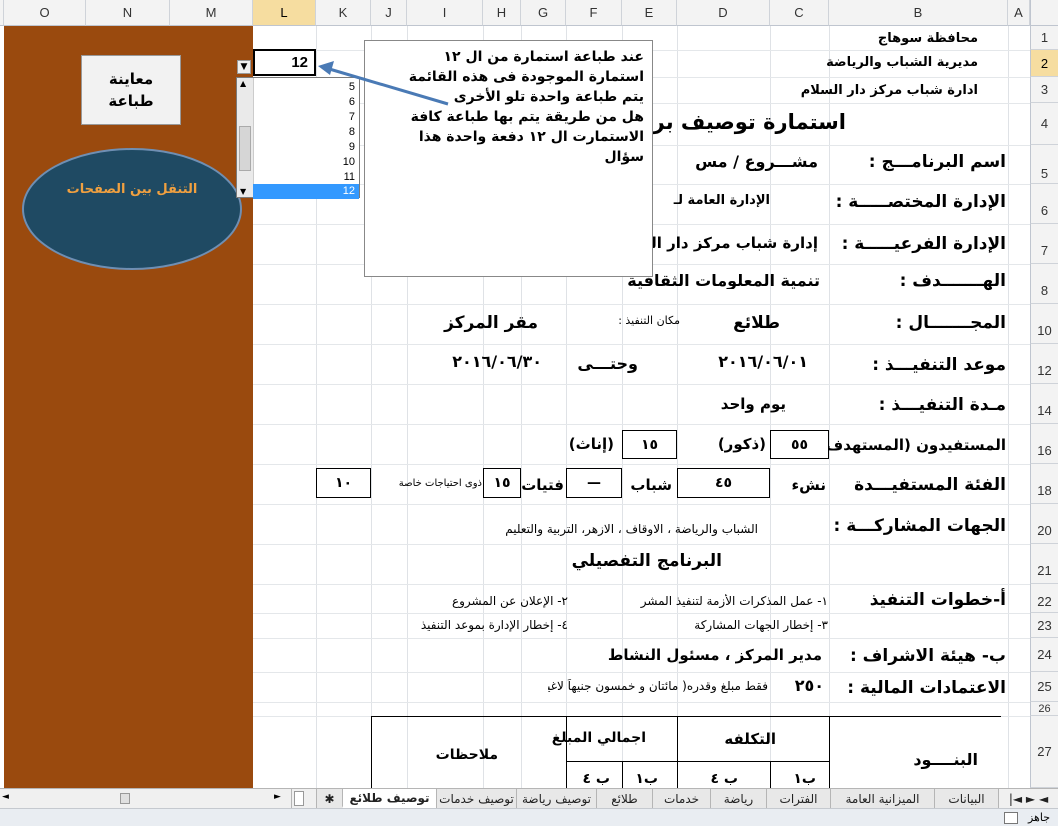  I want to click on sheet-tab: توصيف خدمات, so click(476, 798).